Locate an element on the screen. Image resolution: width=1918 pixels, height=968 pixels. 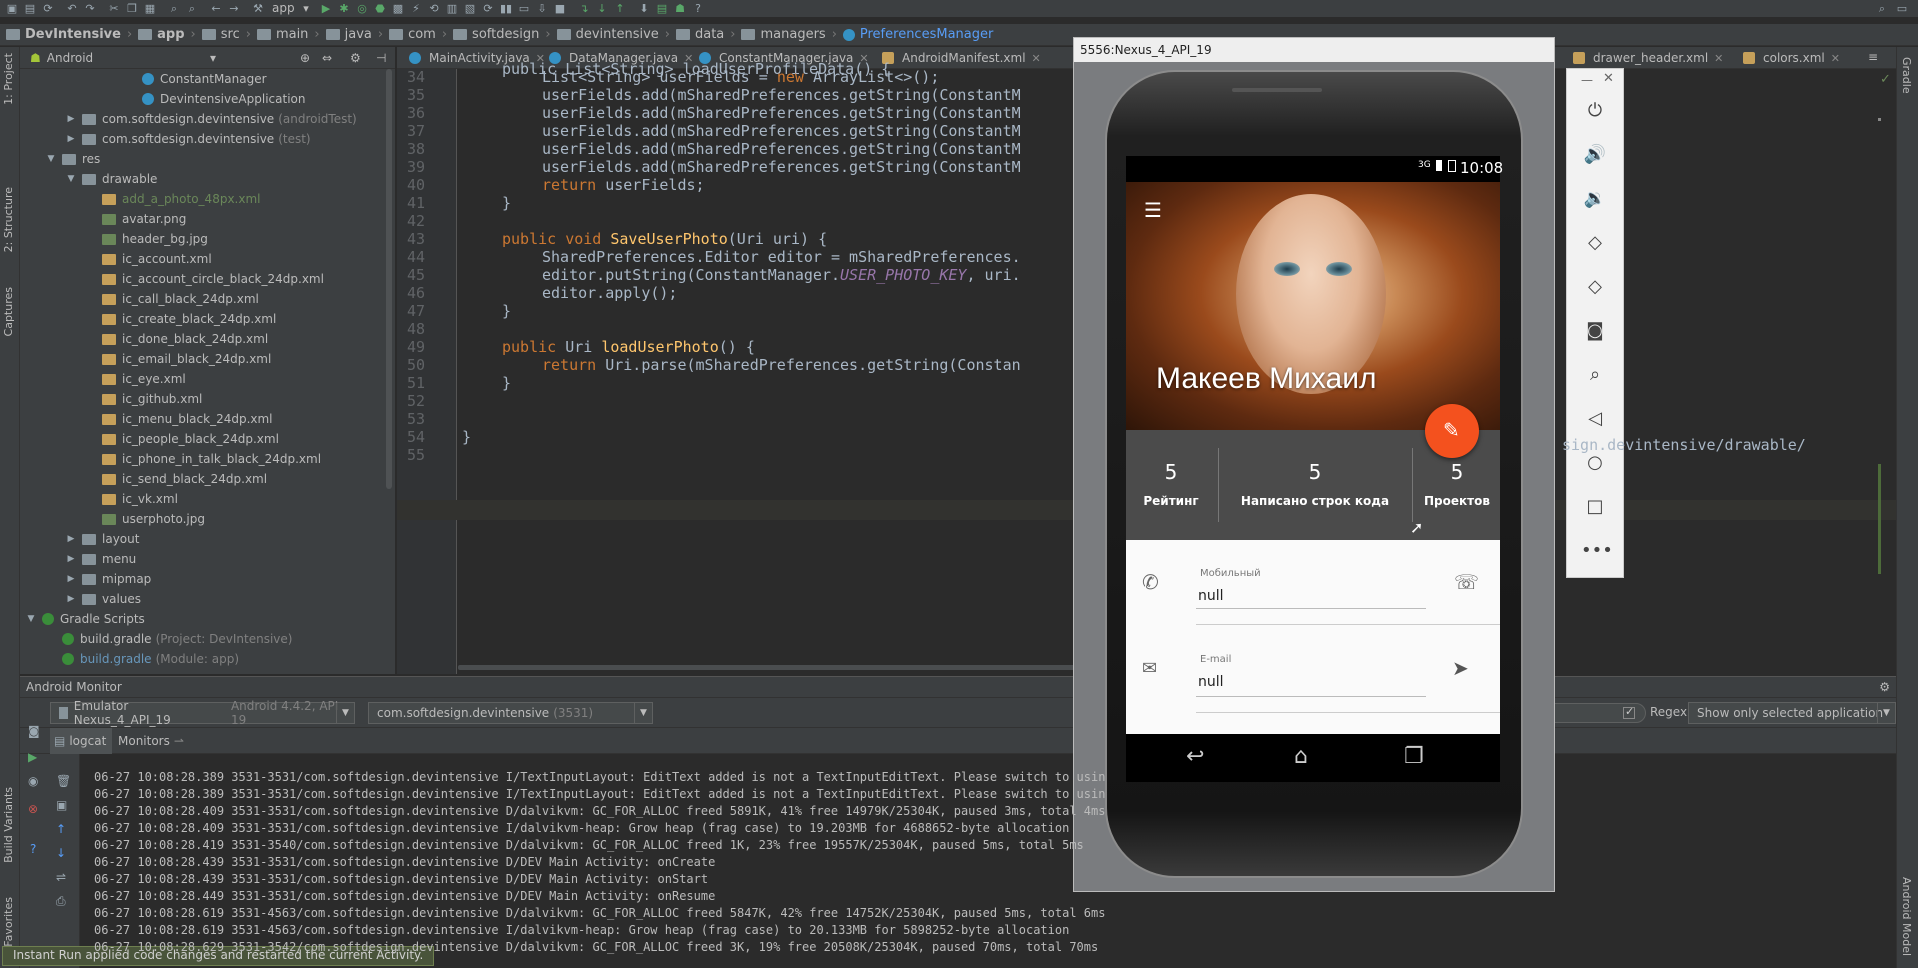
favorites-tool-tab: Favorites is located at coordinates (8, 922).